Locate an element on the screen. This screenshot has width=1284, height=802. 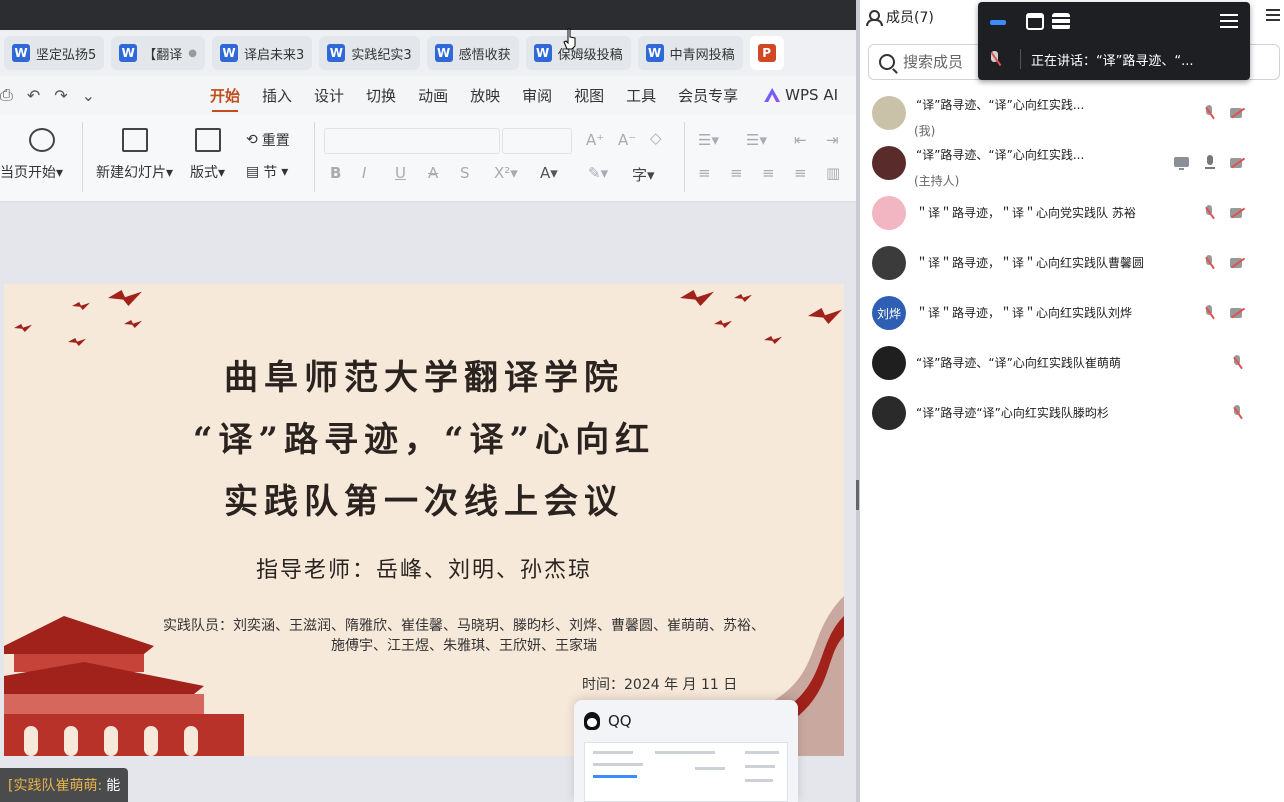
title-bar is located at coordinates (428, 15).